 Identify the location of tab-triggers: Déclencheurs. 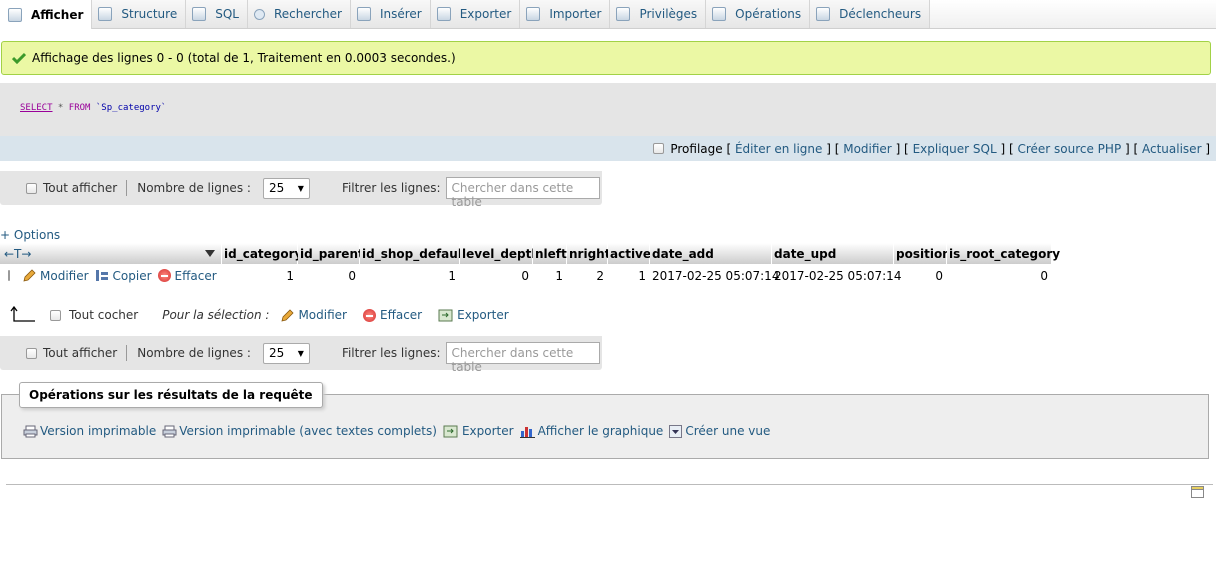
(870, 14).